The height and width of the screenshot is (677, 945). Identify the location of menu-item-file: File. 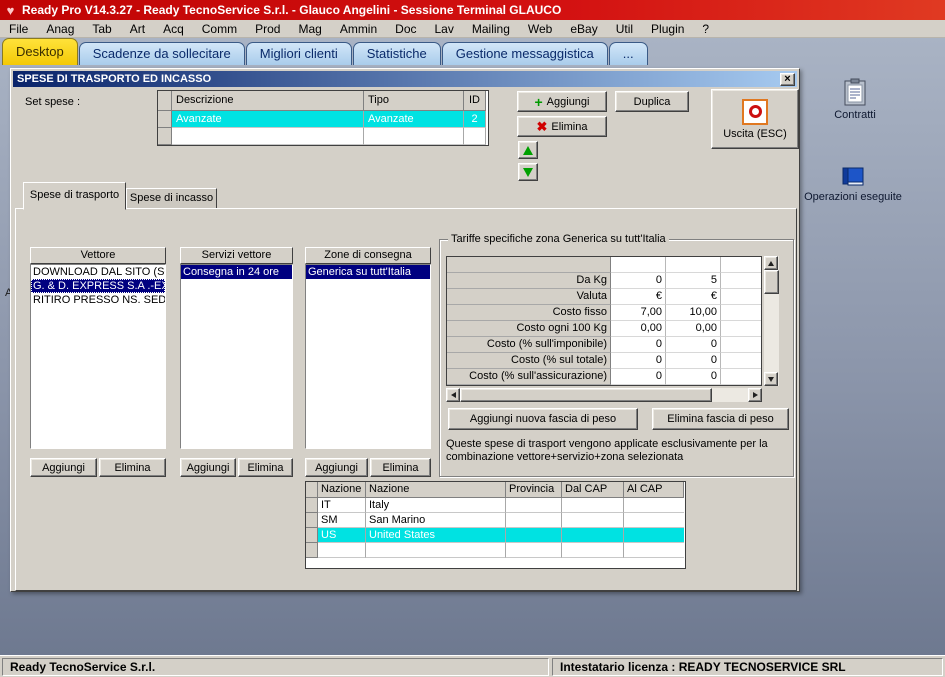
(18, 29).